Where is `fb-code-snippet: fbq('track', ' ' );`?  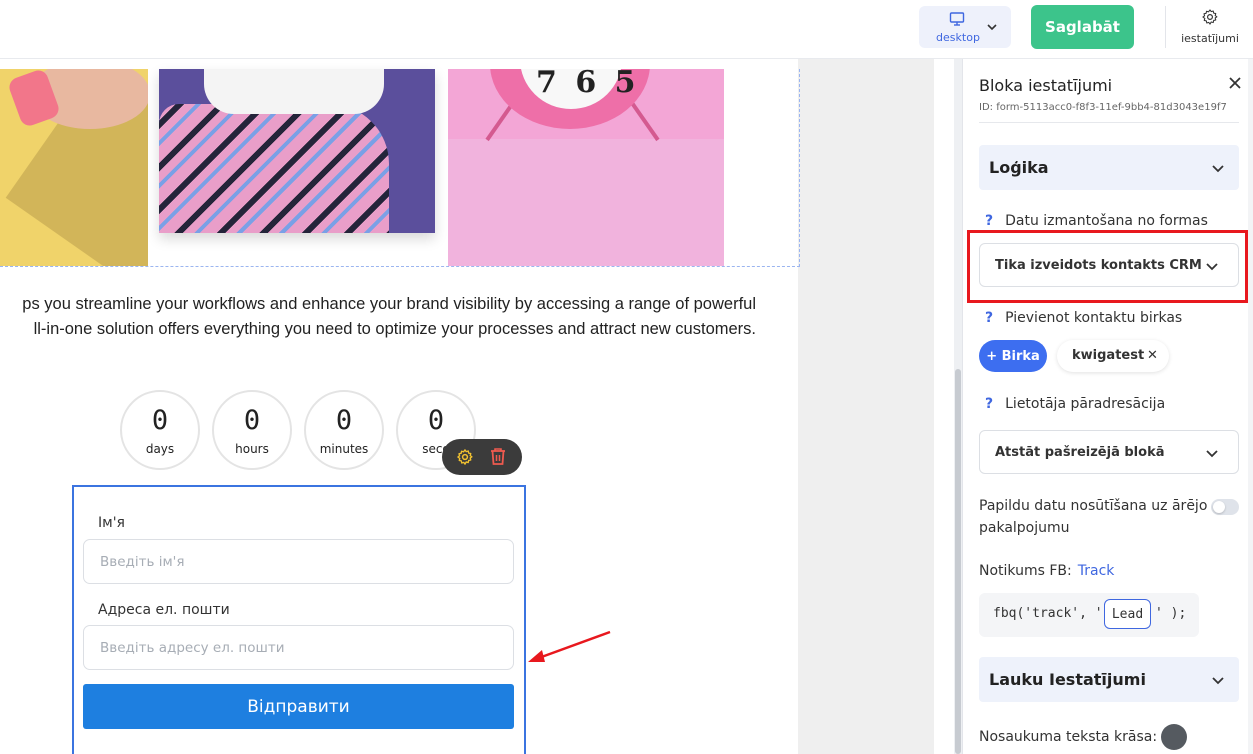 fb-code-snippet: fbq('track', ' ' ); is located at coordinates (1089, 615).